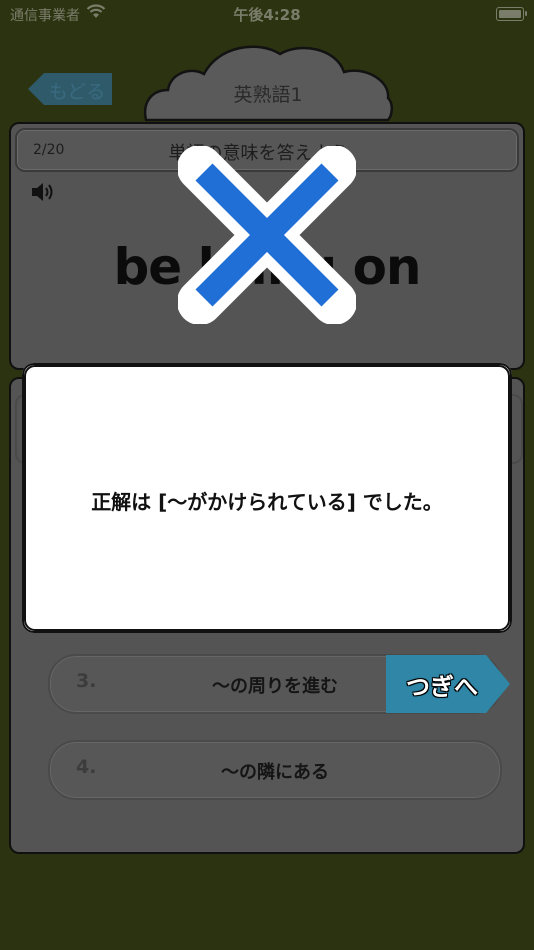 The image size is (534, 950). I want to click on status-bar: 通信事業者 午後4:28, so click(267, 14).